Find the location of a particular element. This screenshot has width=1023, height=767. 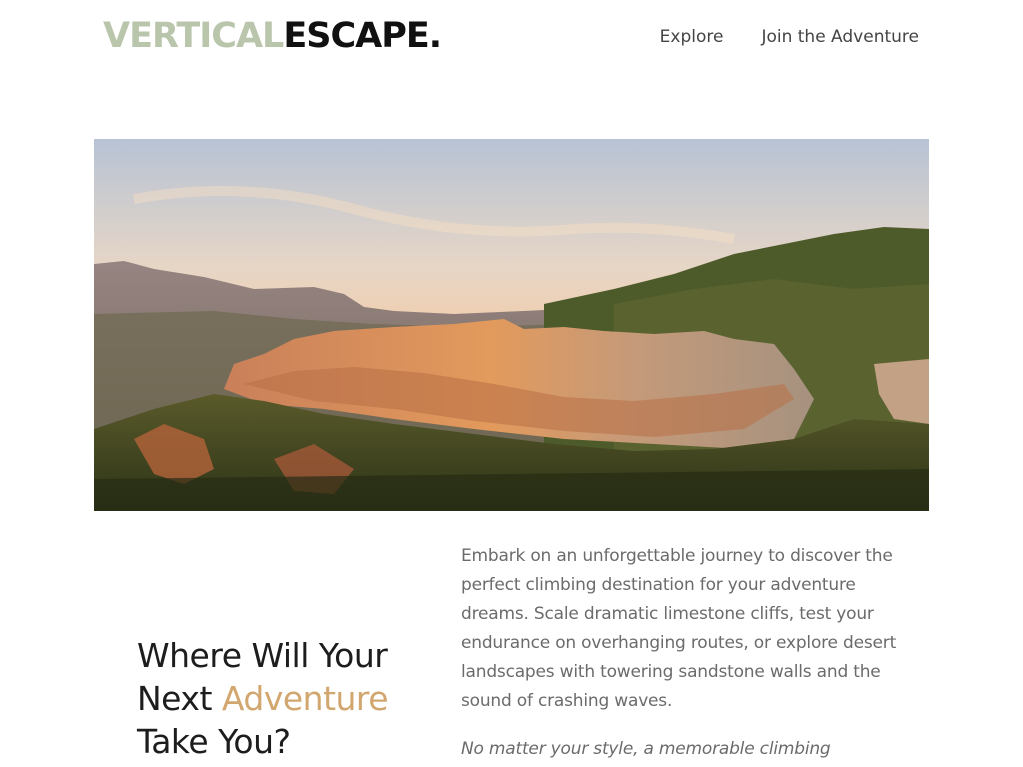

main-nav: Explore Join the Adventure is located at coordinates (789, 37).